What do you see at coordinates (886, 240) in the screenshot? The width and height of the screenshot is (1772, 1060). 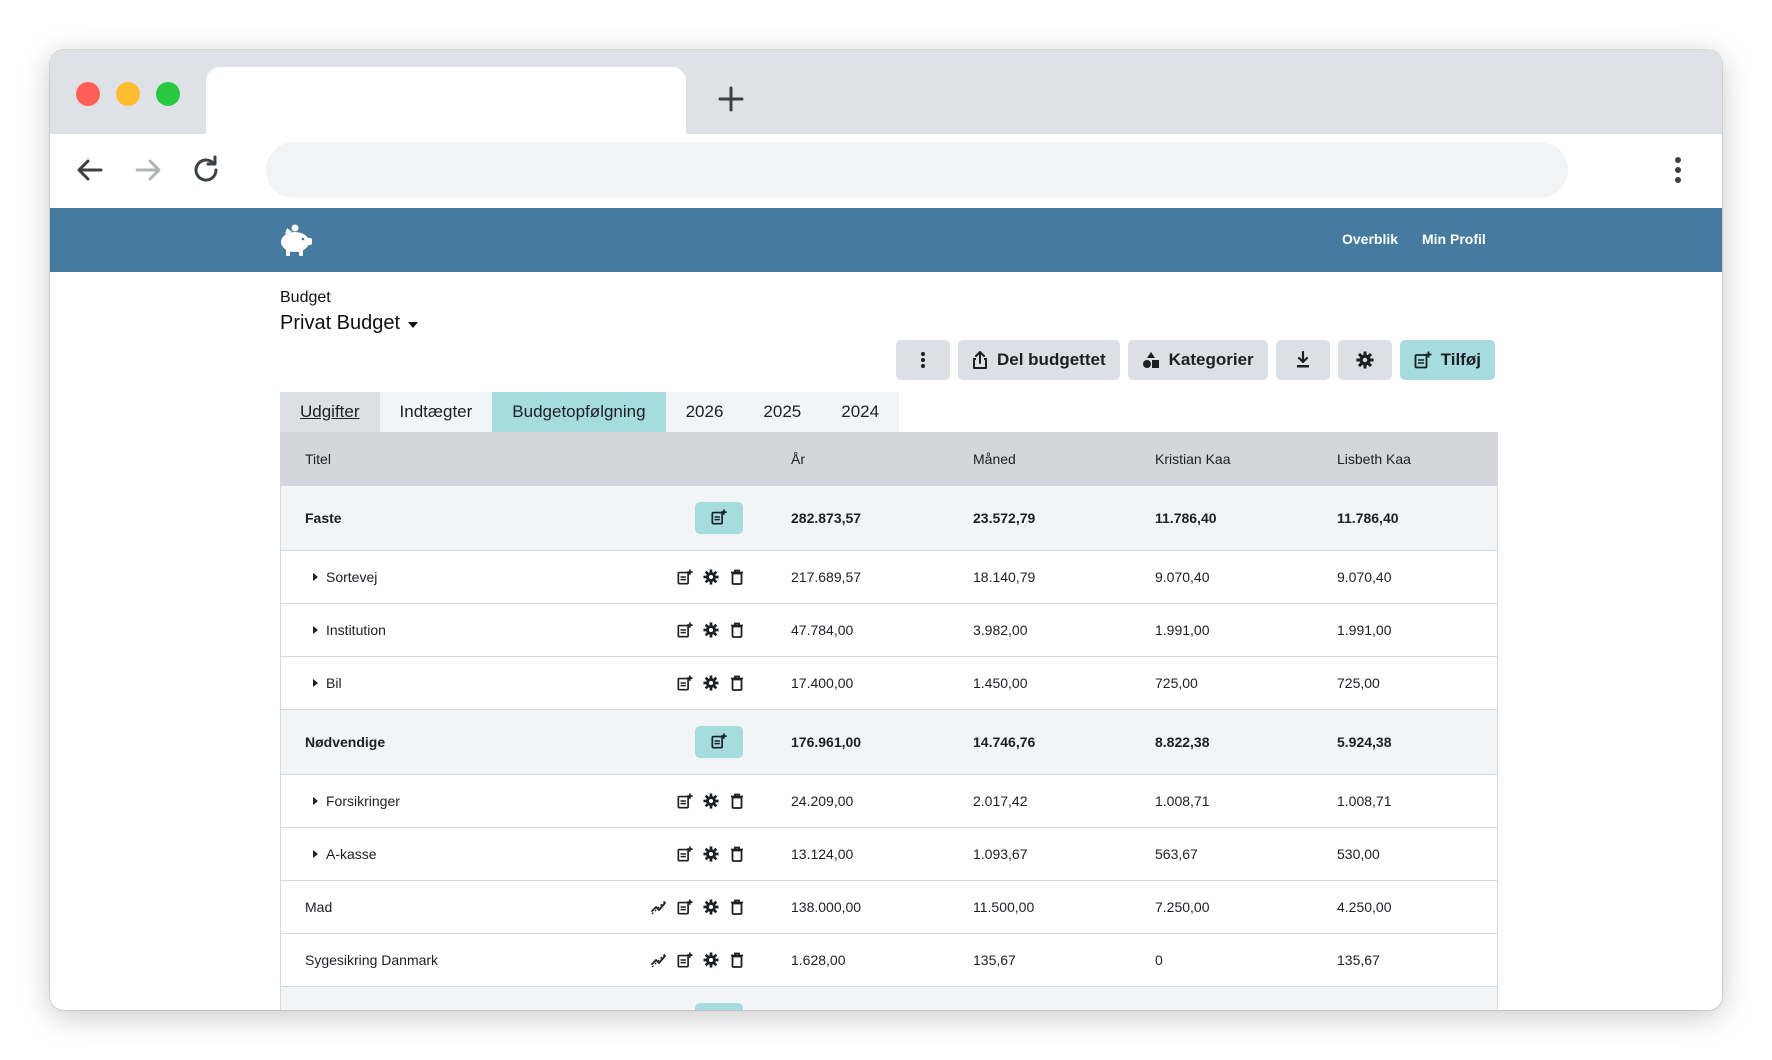 I see `app-navbar: Overblik Min Profil` at bounding box center [886, 240].